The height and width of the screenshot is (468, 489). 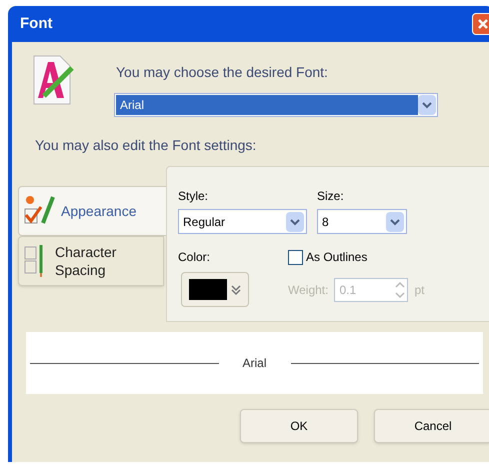 I want to click on close-icon, so click(x=483, y=24).